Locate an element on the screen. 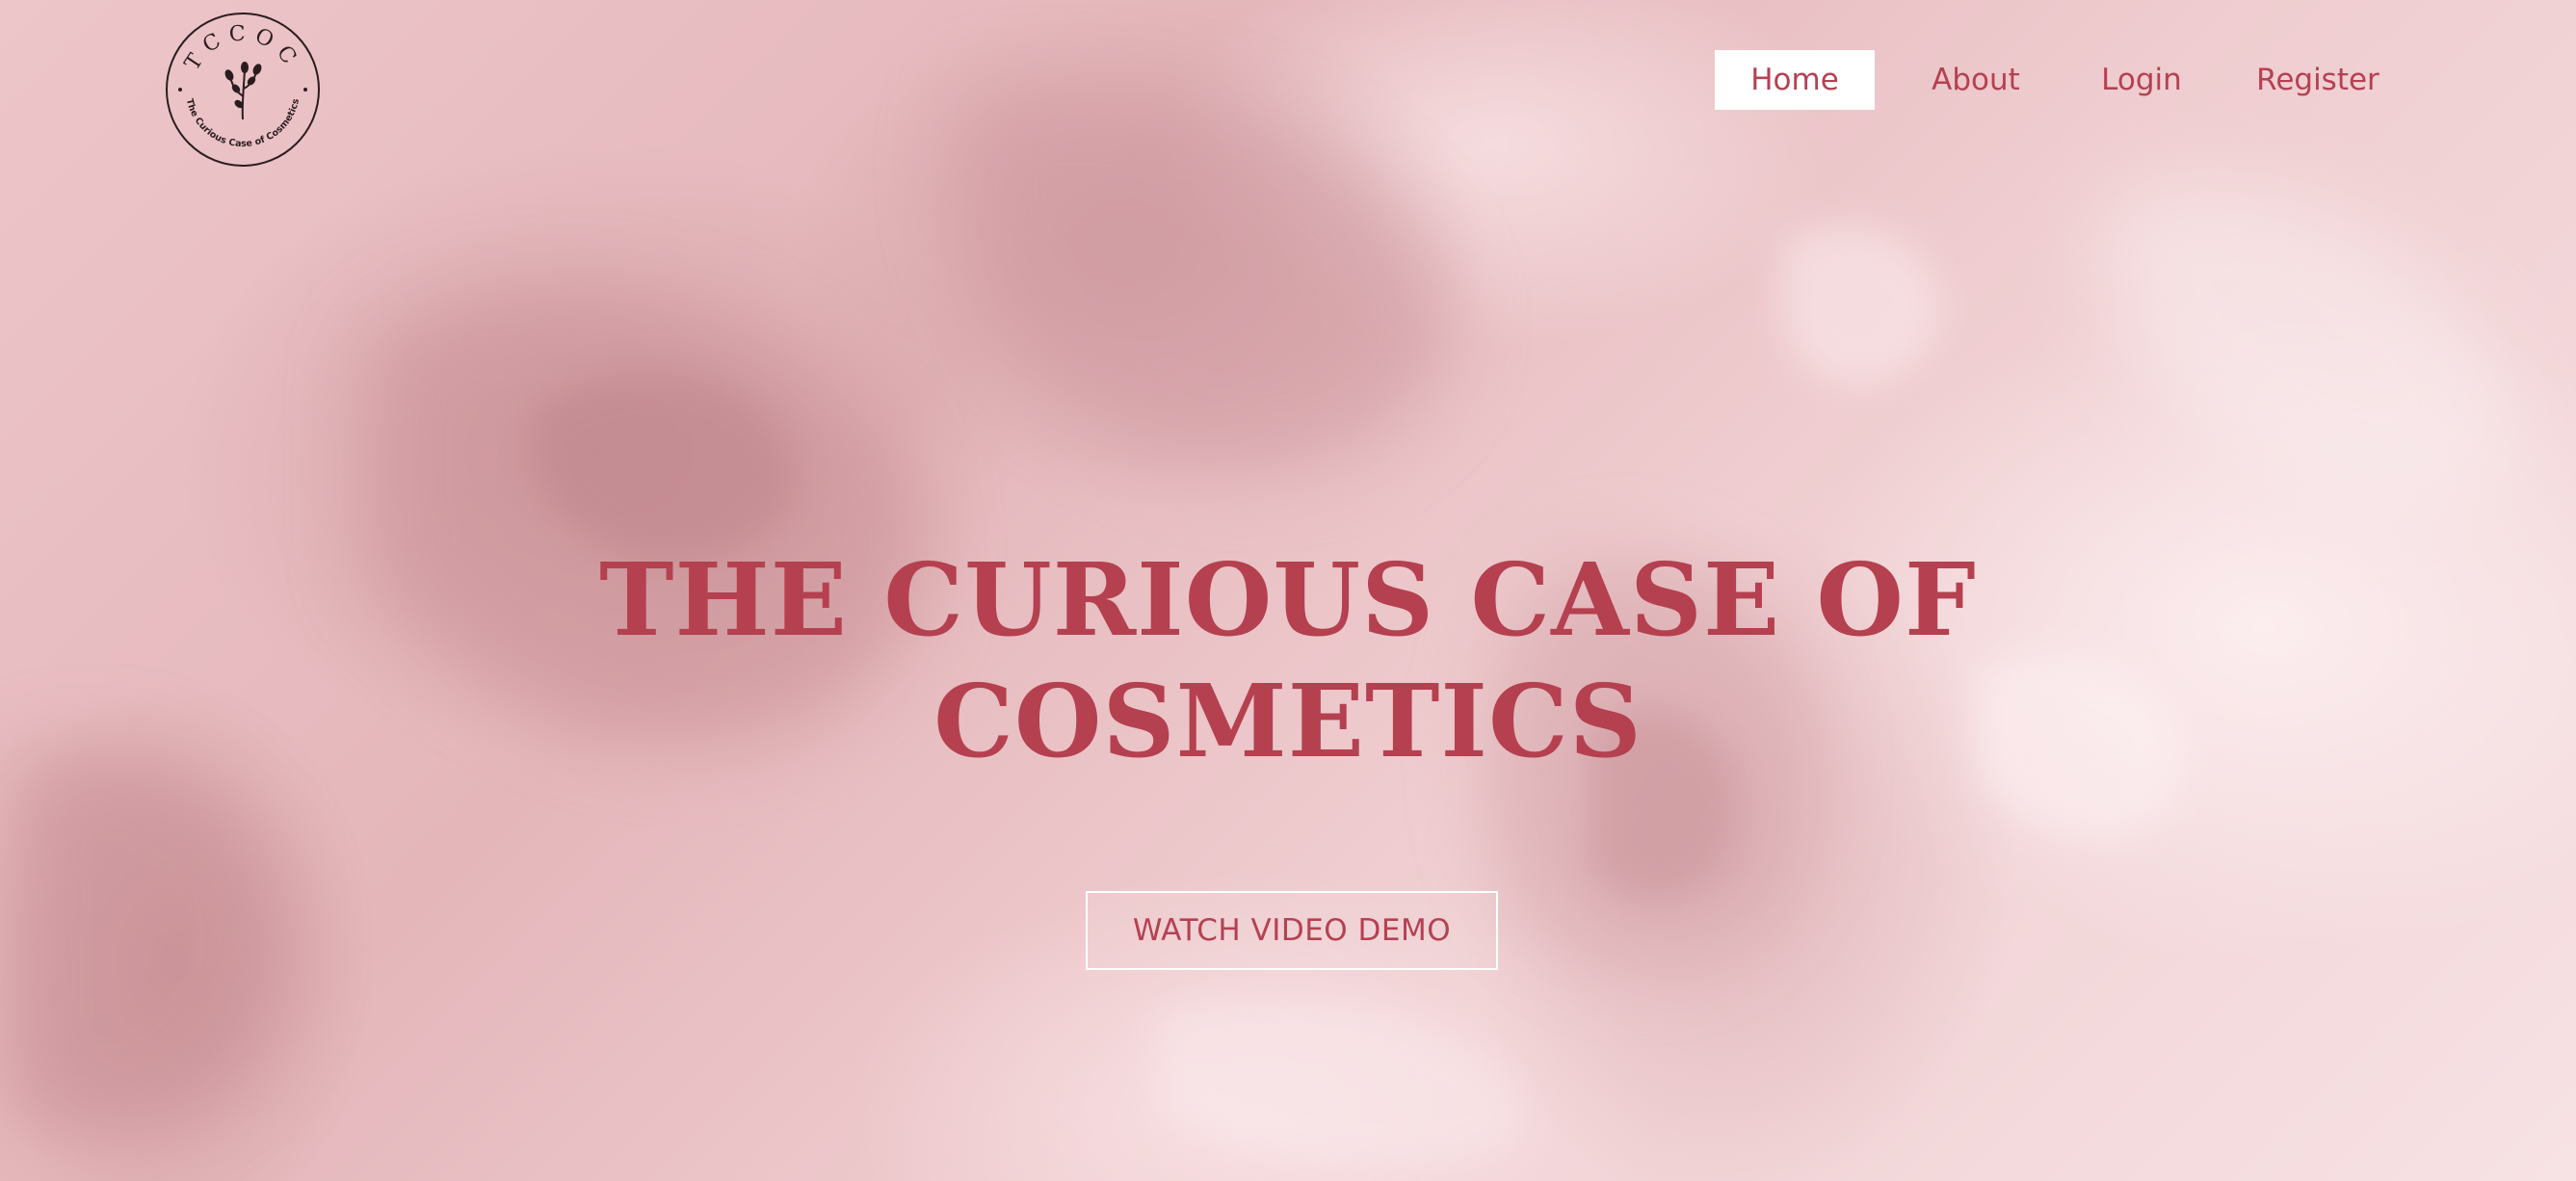 The width and height of the screenshot is (2576, 1181). nav-register: Register is located at coordinates (2318, 80).